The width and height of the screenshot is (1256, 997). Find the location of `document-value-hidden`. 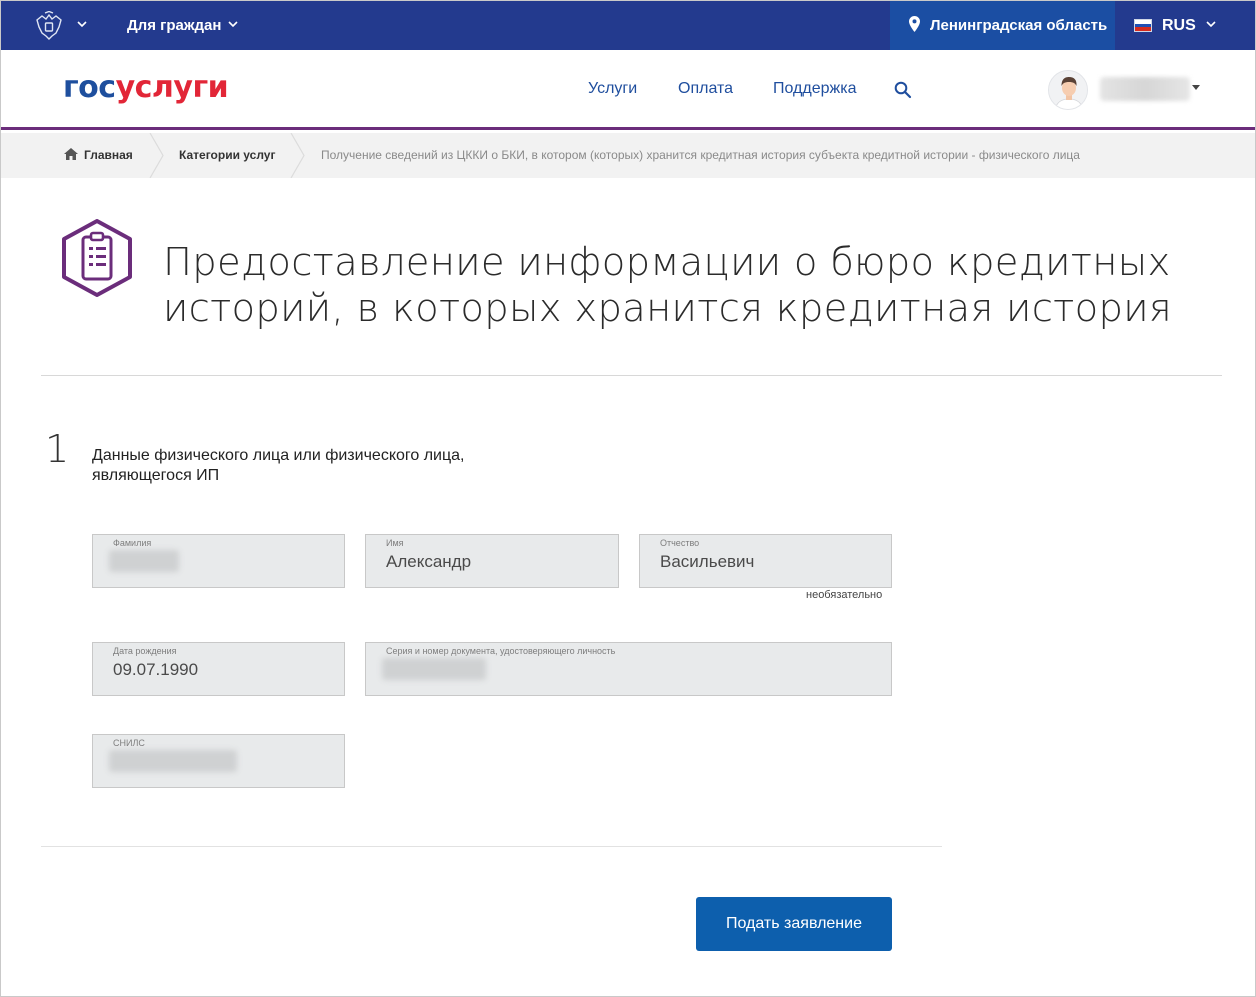

document-value-hidden is located at coordinates (434, 669).